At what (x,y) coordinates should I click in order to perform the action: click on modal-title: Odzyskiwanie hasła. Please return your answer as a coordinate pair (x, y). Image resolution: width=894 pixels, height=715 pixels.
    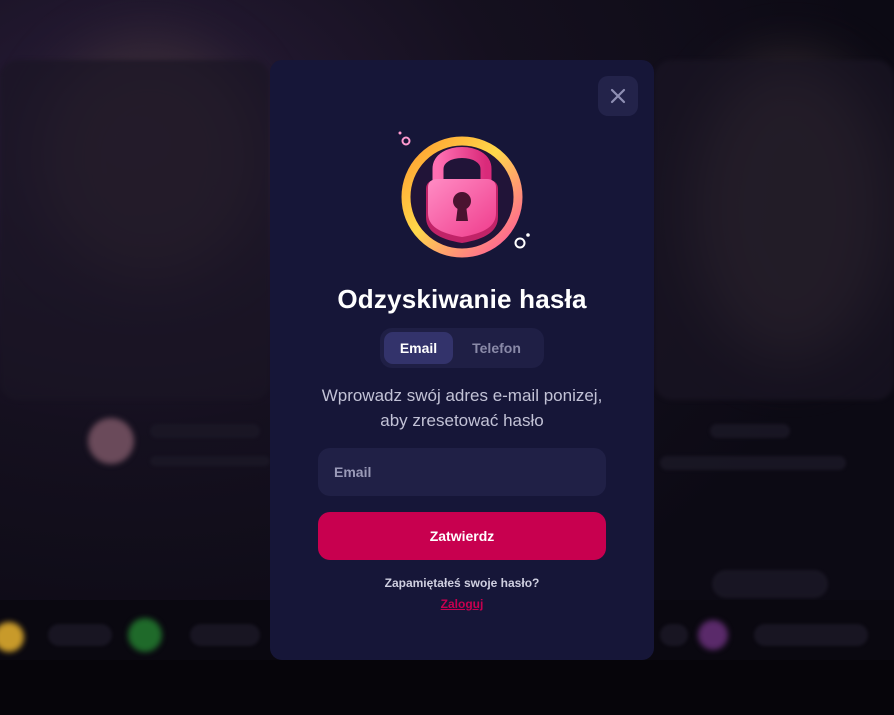
    Looking at the image, I should click on (462, 299).